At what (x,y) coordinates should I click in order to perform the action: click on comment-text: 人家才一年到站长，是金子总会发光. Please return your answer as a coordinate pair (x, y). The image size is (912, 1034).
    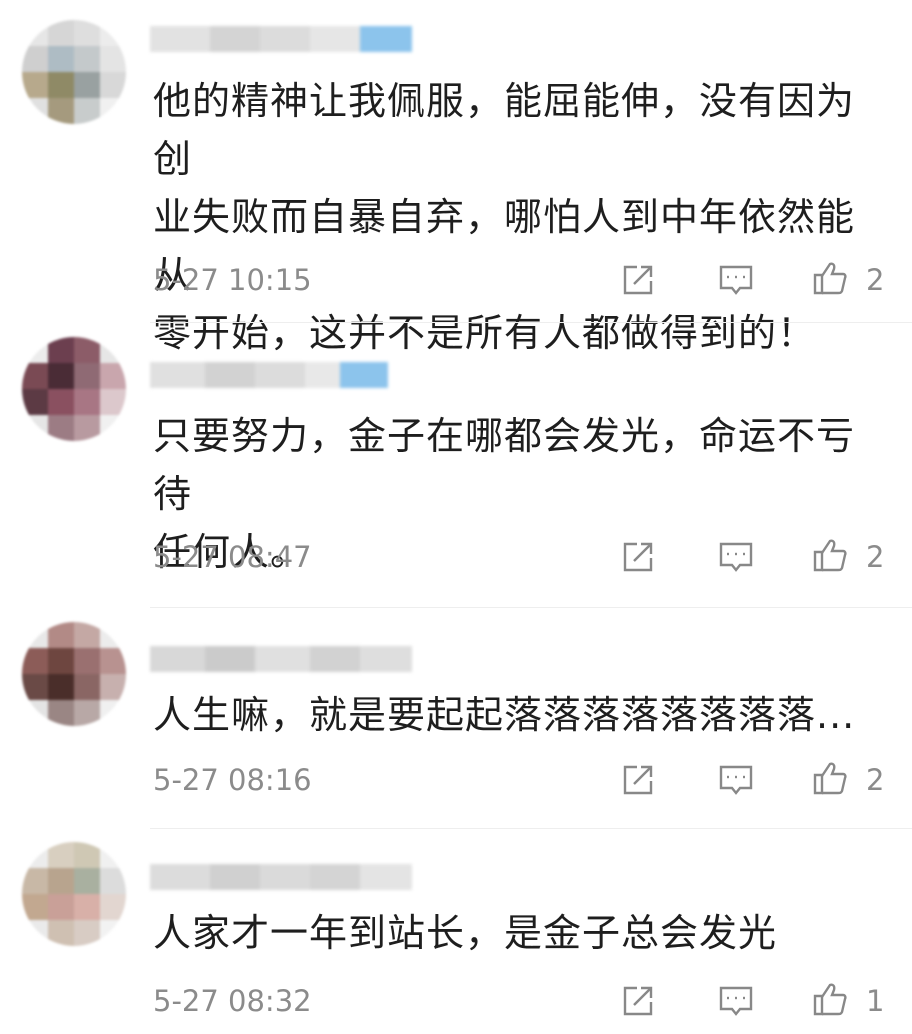
    Looking at the image, I should click on (465, 933).